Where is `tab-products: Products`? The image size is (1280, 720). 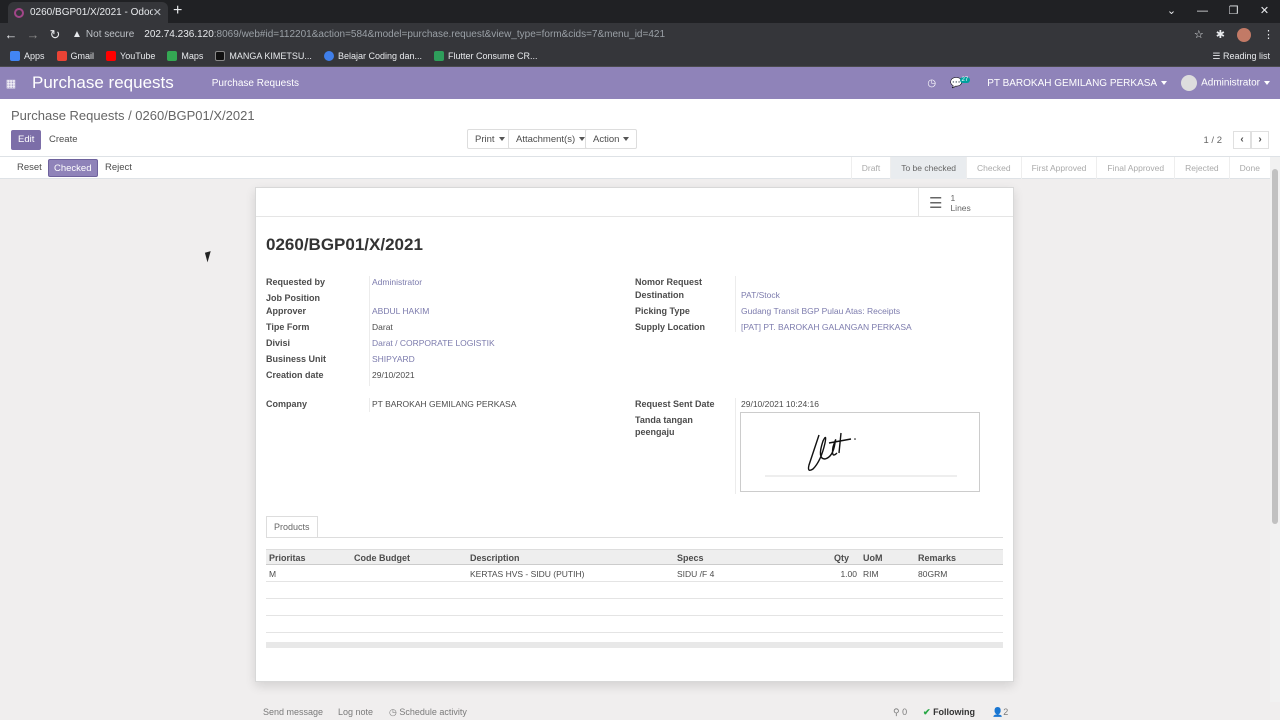 tab-products: Products is located at coordinates (292, 527).